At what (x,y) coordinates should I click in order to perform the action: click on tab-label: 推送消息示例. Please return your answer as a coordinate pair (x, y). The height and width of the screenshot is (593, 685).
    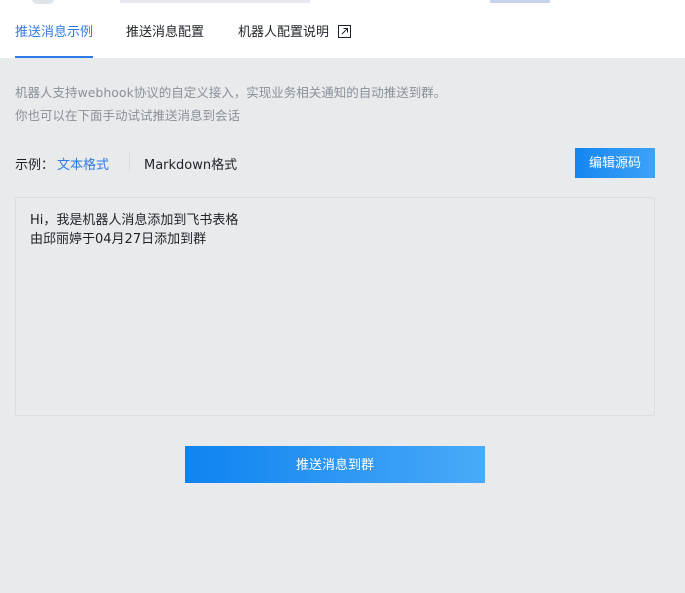
    Looking at the image, I should click on (54, 32).